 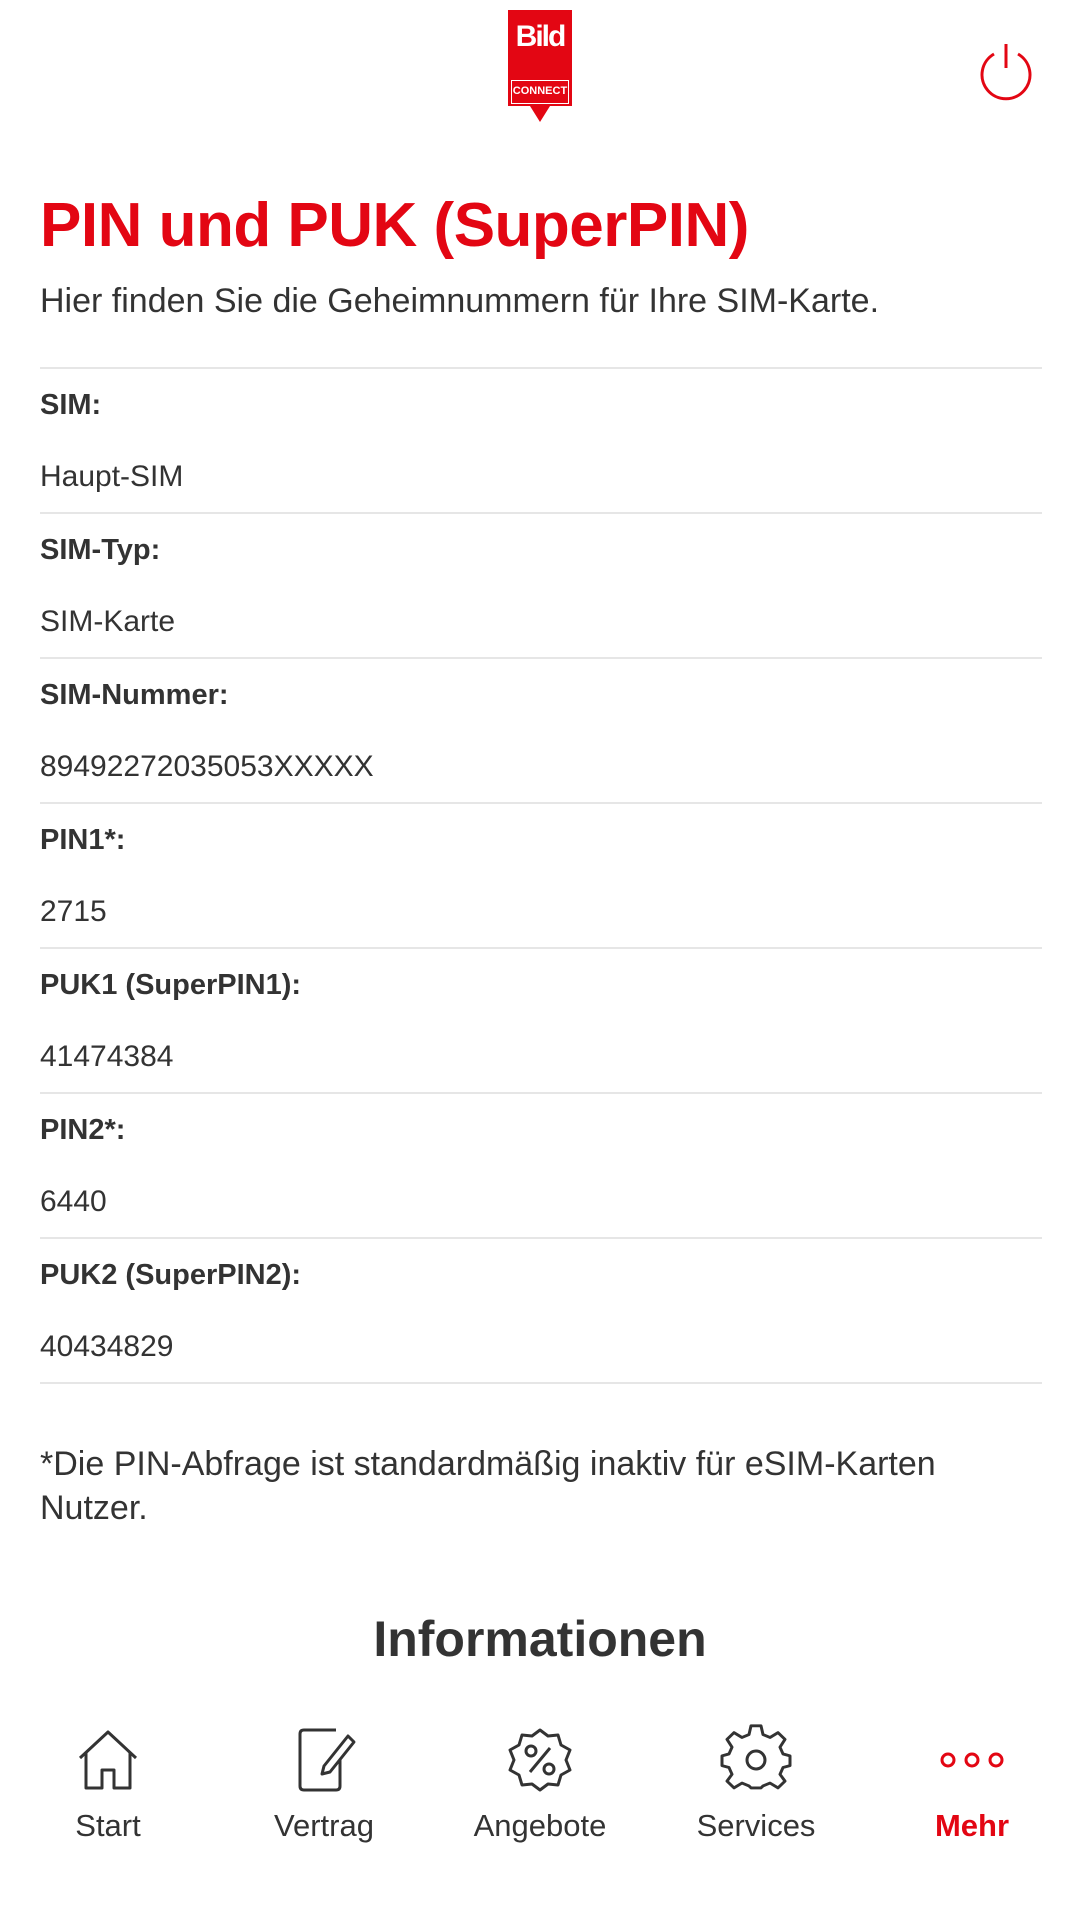 I want to click on power-icon, so click(x=1006, y=72).